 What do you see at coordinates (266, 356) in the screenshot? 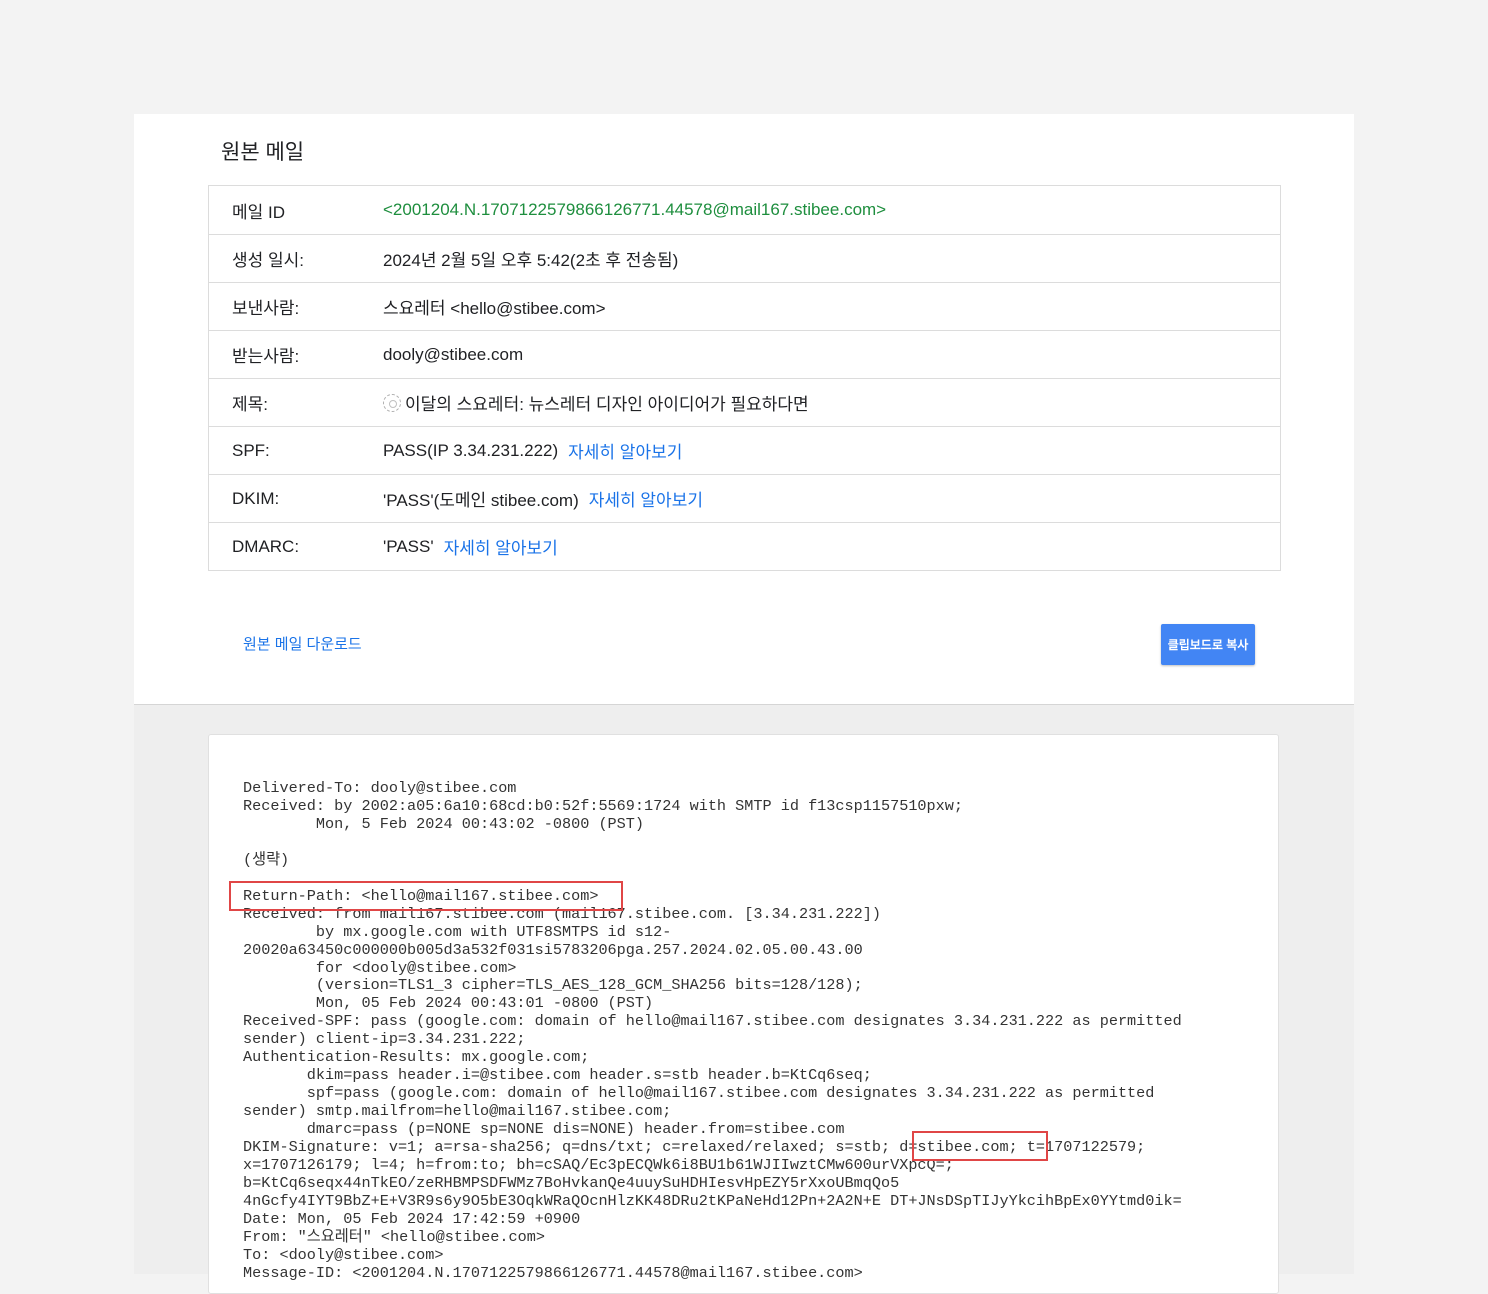
I see `info-label: 받는사람:` at bounding box center [266, 356].